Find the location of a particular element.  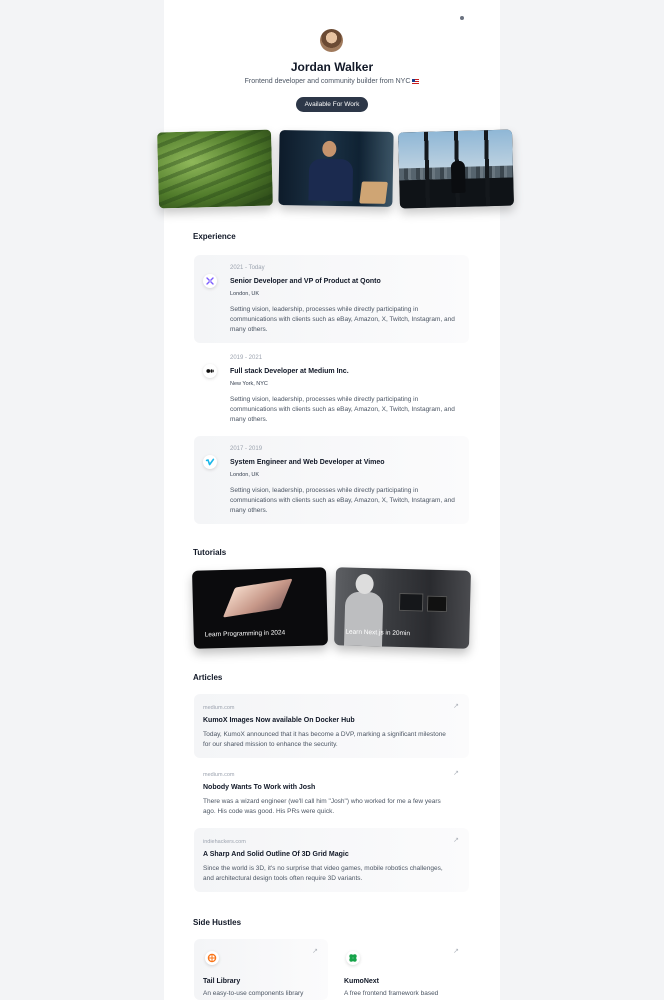

gallery-photo-laptop-person is located at coordinates (336, 168).